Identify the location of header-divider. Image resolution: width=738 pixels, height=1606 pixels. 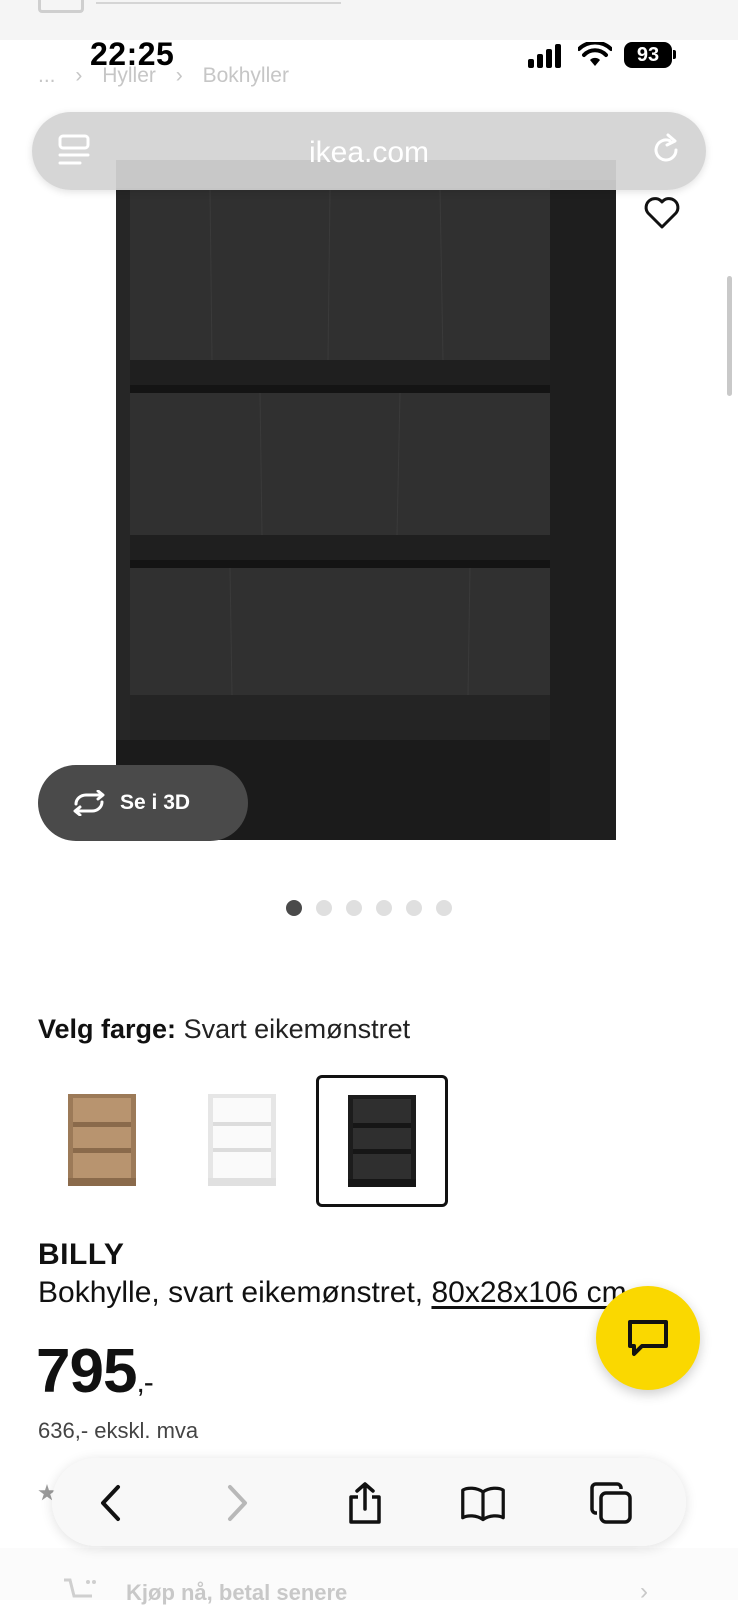
(218, 3).